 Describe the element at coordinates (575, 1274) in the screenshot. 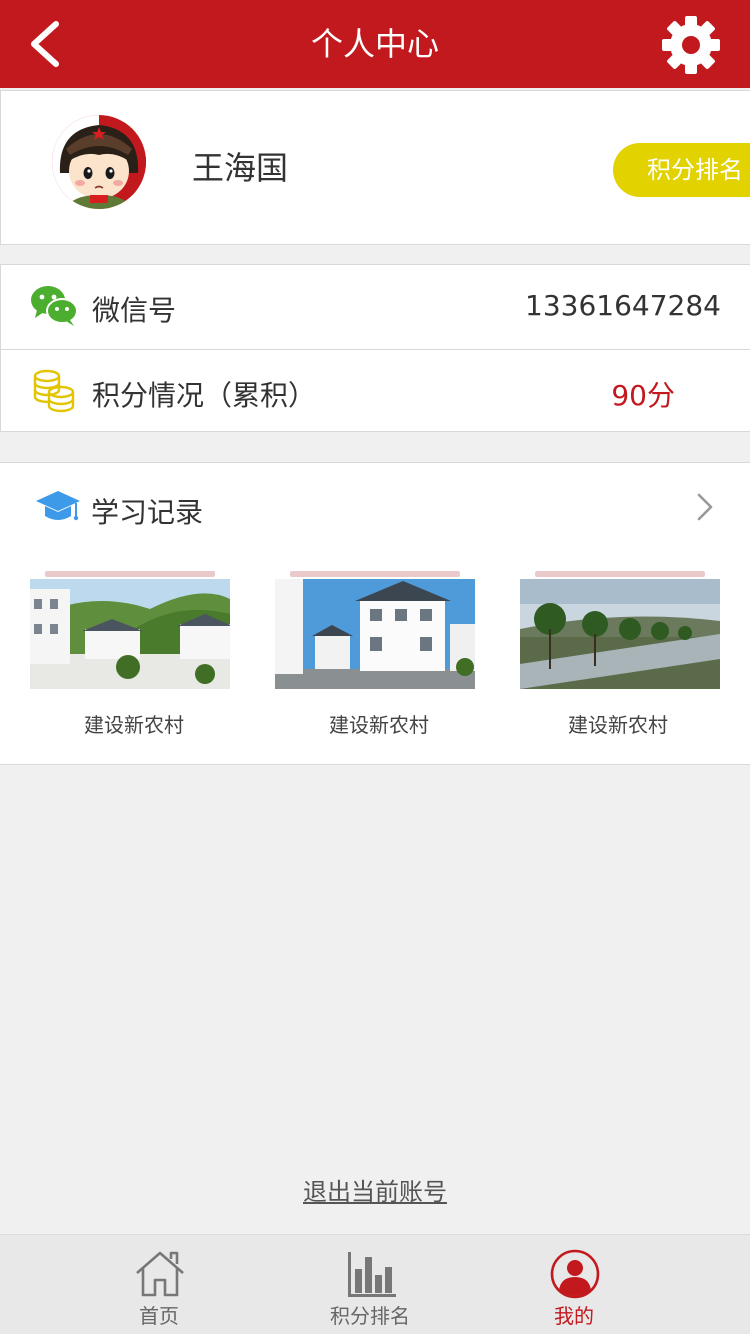

I see `user-icon` at that location.